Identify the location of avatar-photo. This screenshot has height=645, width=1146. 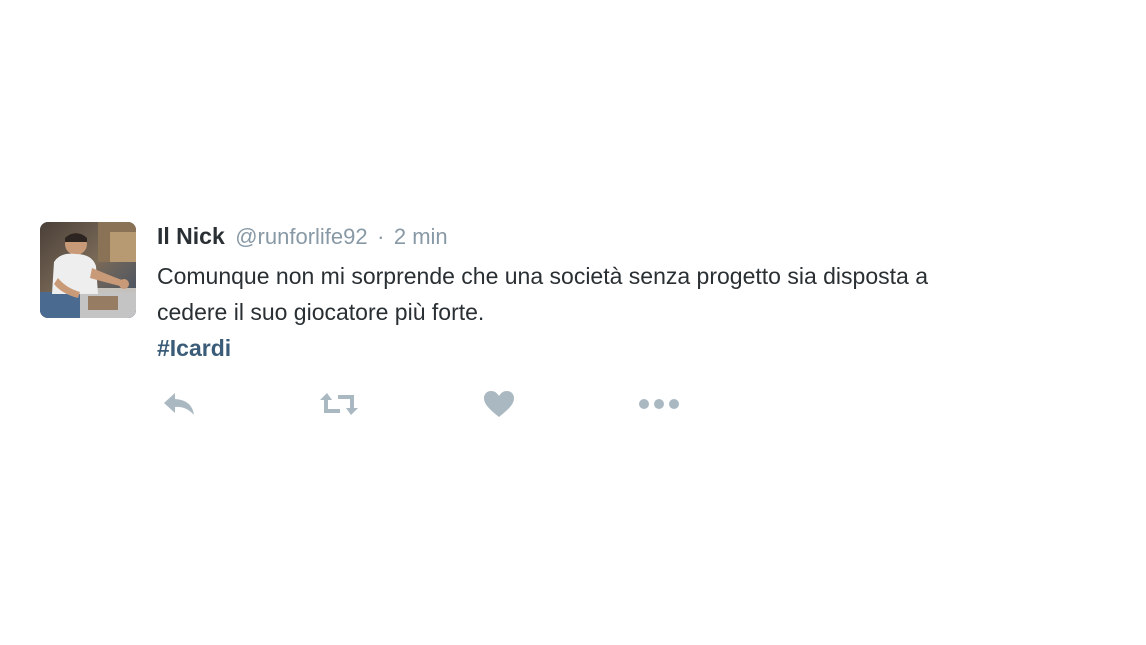
(88, 270).